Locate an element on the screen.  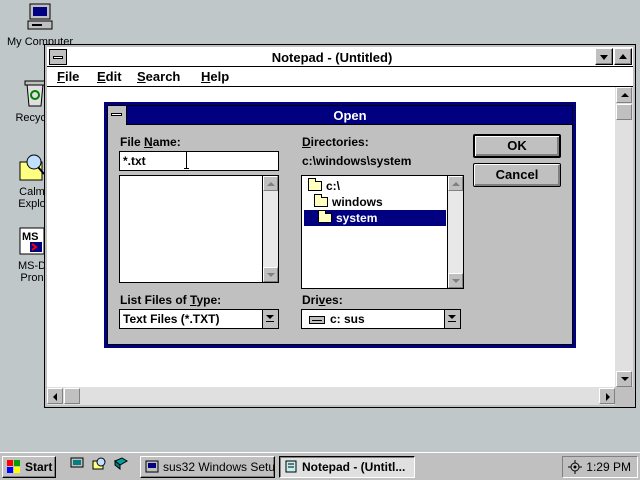
file-name-label: File Name: is located at coordinates (150, 142).